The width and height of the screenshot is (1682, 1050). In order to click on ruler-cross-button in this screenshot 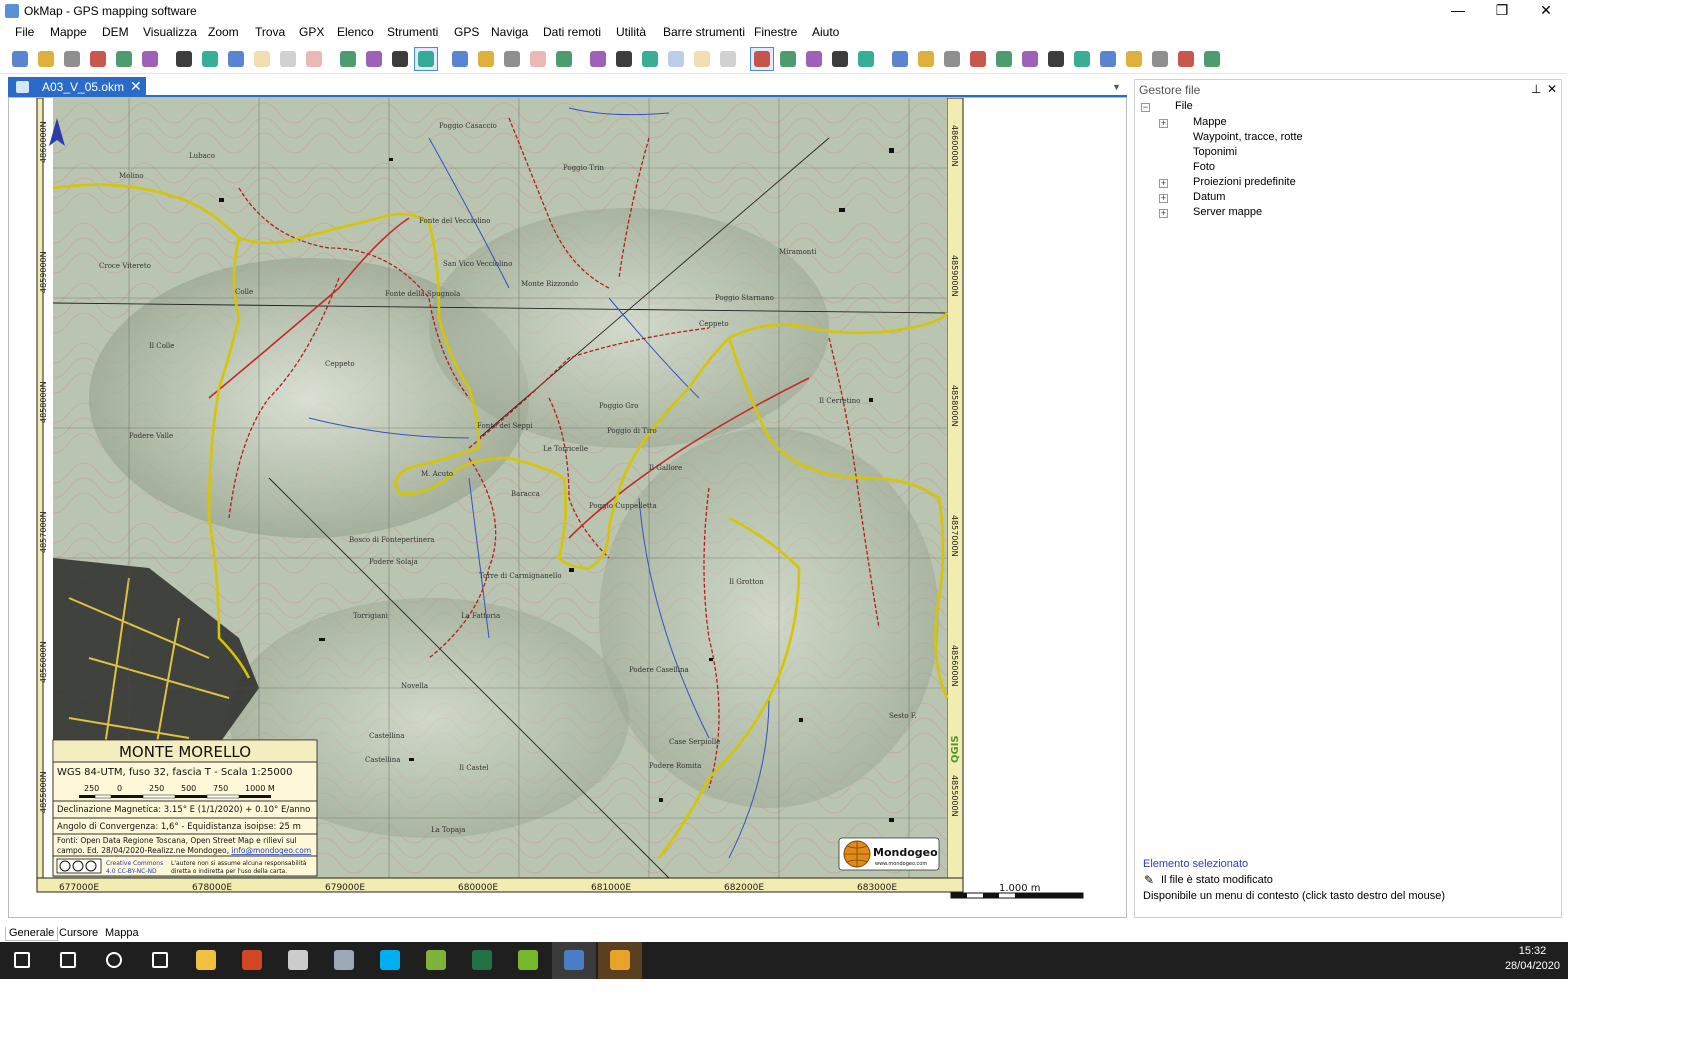, I will do `click(1212, 59)`.